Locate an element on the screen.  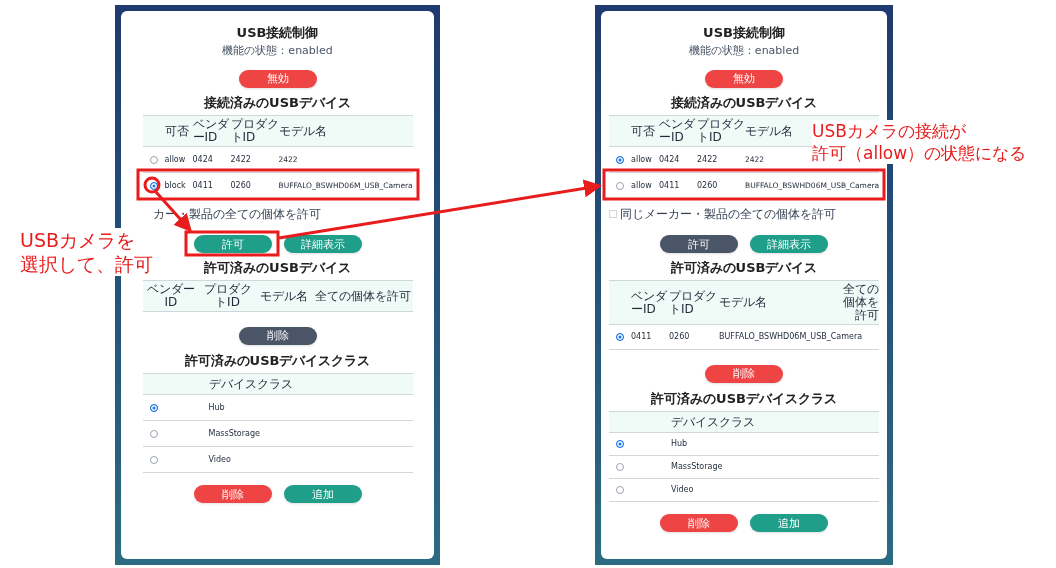
annotation-text: USBカメラの接続が 許可（allow）の状態になる is located at coordinates (919, 142).